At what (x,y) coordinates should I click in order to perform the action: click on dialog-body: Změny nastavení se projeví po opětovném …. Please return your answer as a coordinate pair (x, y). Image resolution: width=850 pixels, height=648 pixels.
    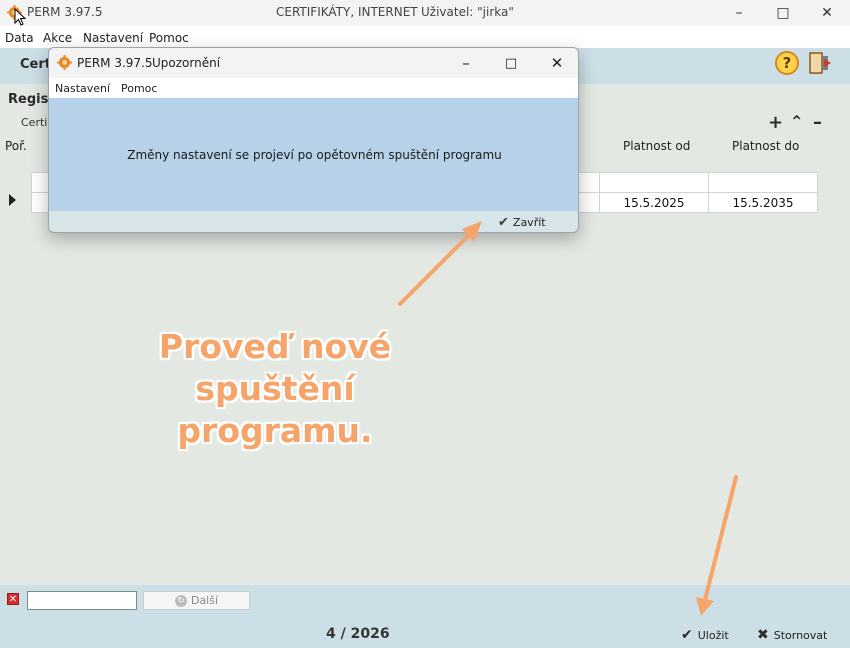
    Looking at the image, I should click on (313, 154).